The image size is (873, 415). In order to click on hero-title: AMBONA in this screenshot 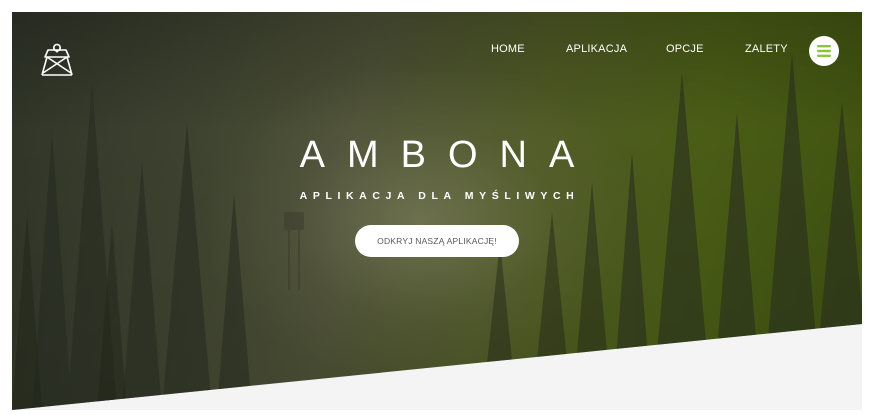, I will do `click(448, 155)`.